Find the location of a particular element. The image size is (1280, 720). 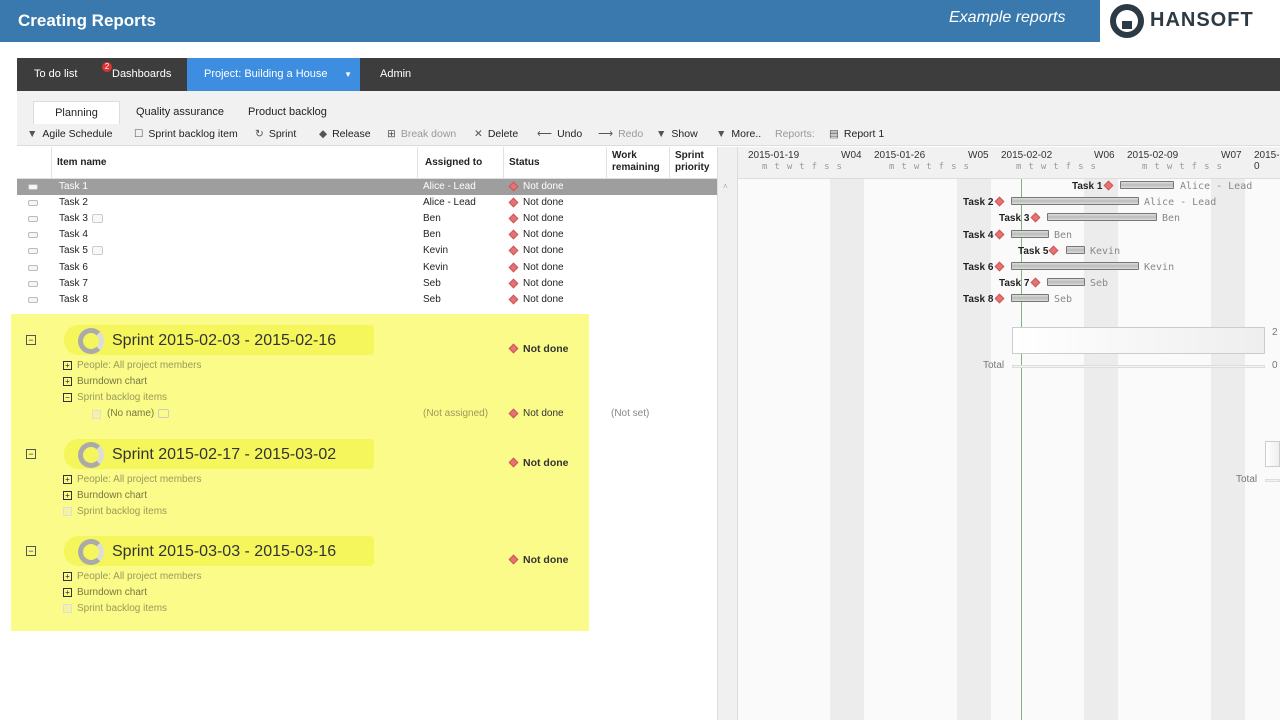

sprint-title: Sprint 2015-02-03 - 2015-02-16 is located at coordinates (219, 340).